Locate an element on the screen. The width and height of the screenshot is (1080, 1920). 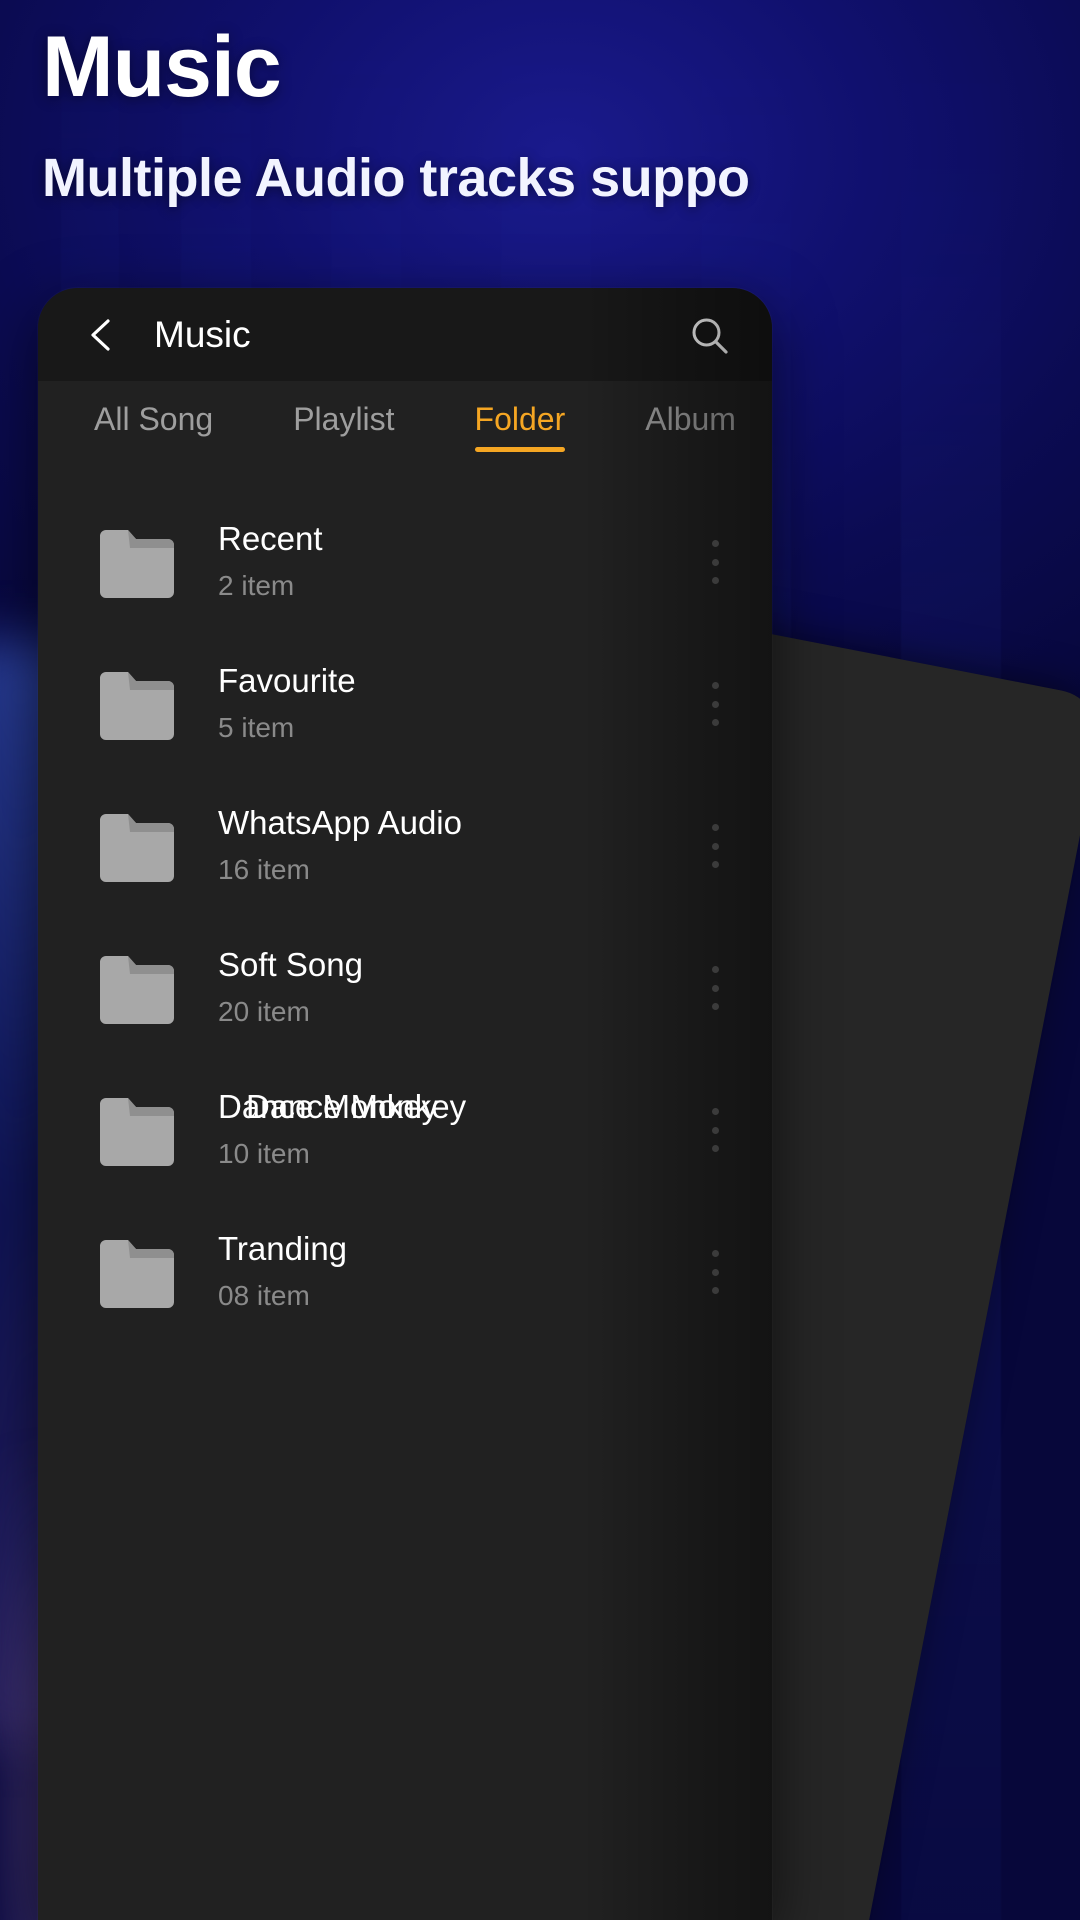
search-icon is located at coordinates (709, 335).